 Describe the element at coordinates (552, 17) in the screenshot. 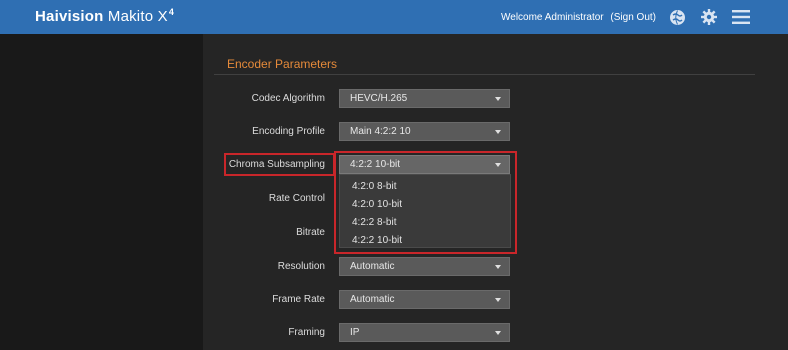

I see `welcome-text: Welcome Administrator` at that location.